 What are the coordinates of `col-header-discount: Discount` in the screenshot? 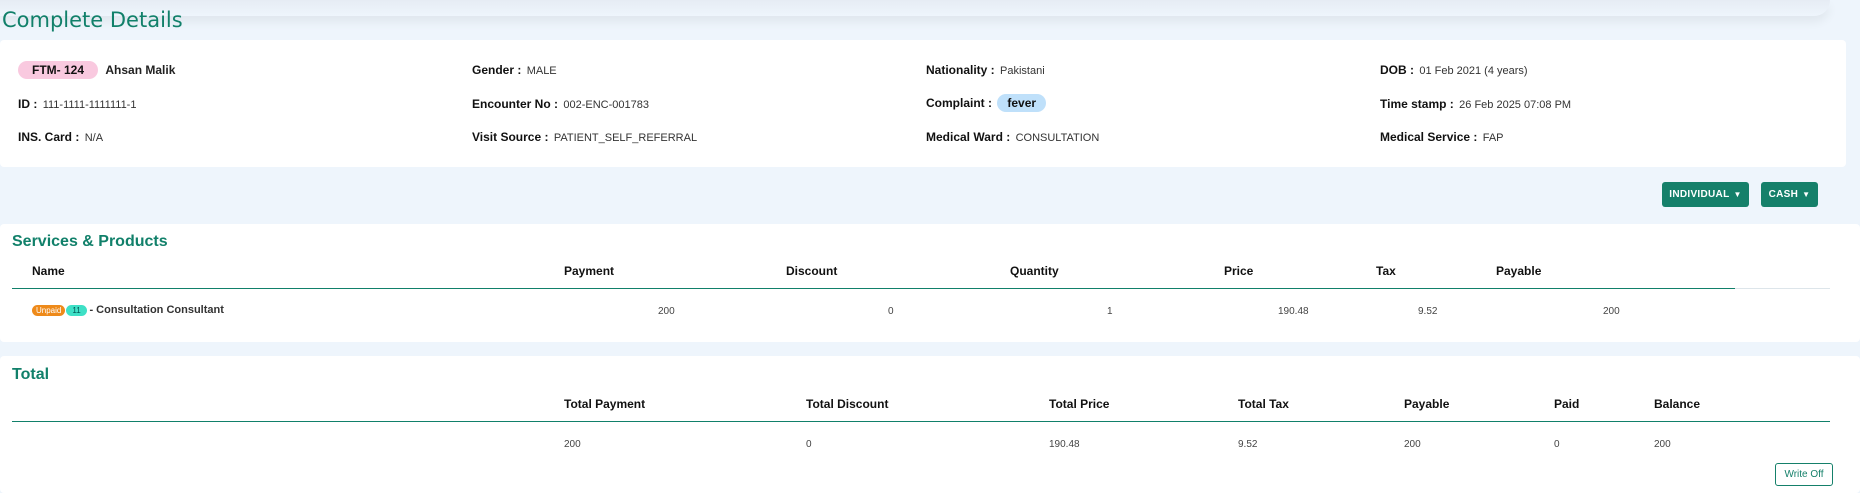 It's located at (812, 271).